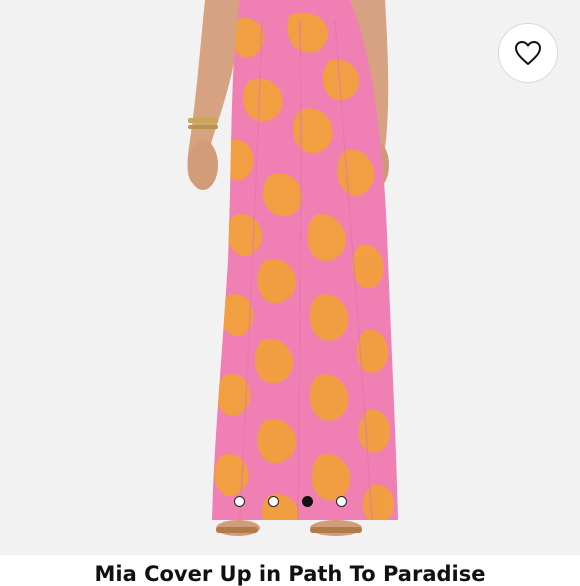 The height and width of the screenshot is (586, 580). I want to click on carousel-indicators, so click(290, 502).